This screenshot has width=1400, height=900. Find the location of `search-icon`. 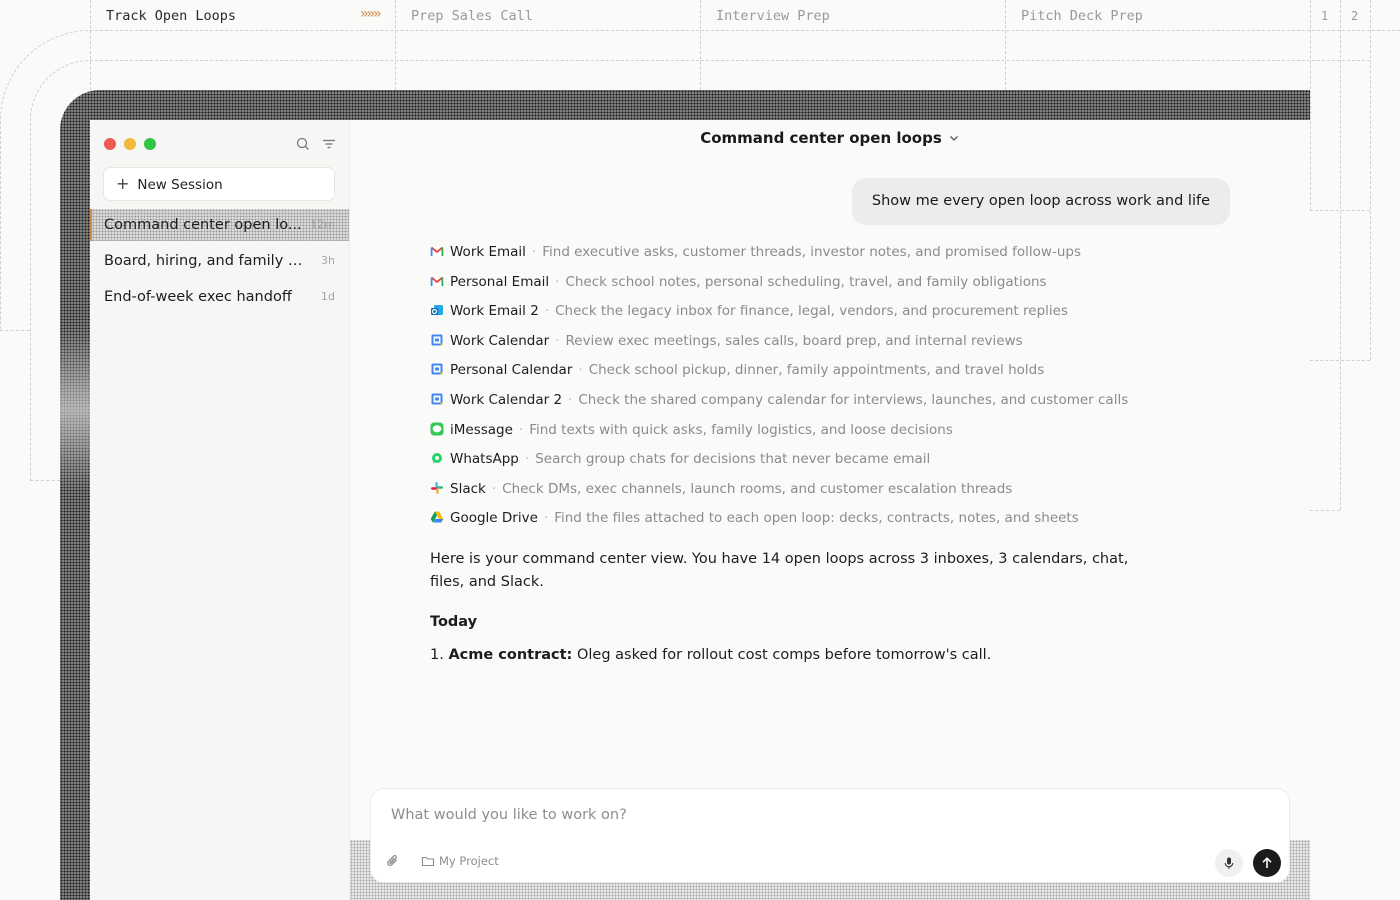

search-icon is located at coordinates (303, 144).